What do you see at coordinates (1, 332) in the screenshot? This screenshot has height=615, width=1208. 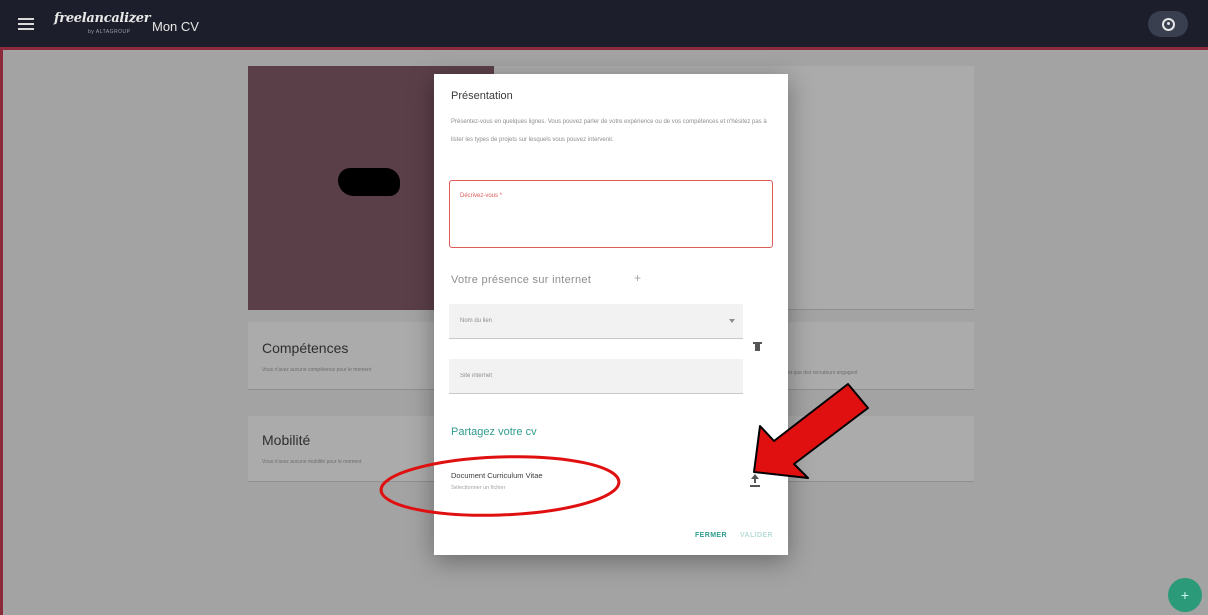 I see `page-border` at bounding box center [1, 332].